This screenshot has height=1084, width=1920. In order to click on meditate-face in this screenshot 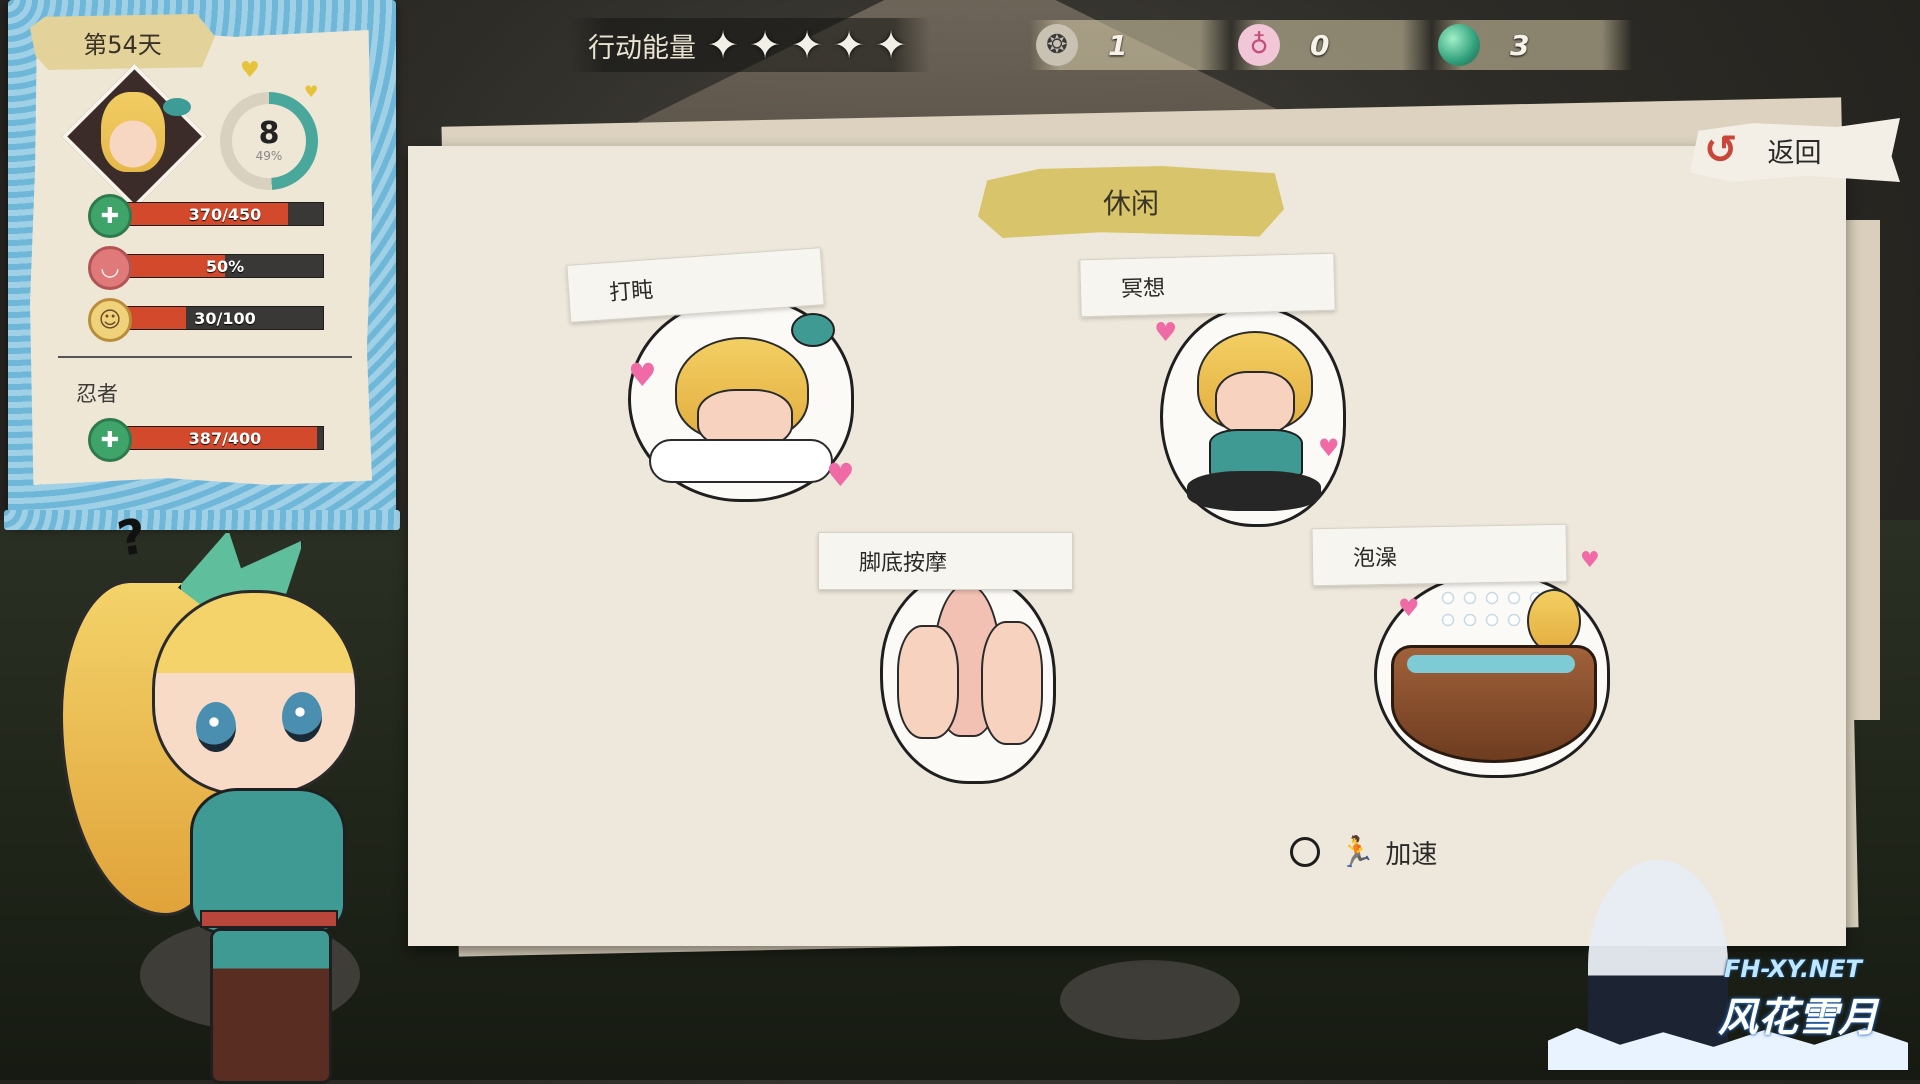, I will do `click(1255, 403)`.